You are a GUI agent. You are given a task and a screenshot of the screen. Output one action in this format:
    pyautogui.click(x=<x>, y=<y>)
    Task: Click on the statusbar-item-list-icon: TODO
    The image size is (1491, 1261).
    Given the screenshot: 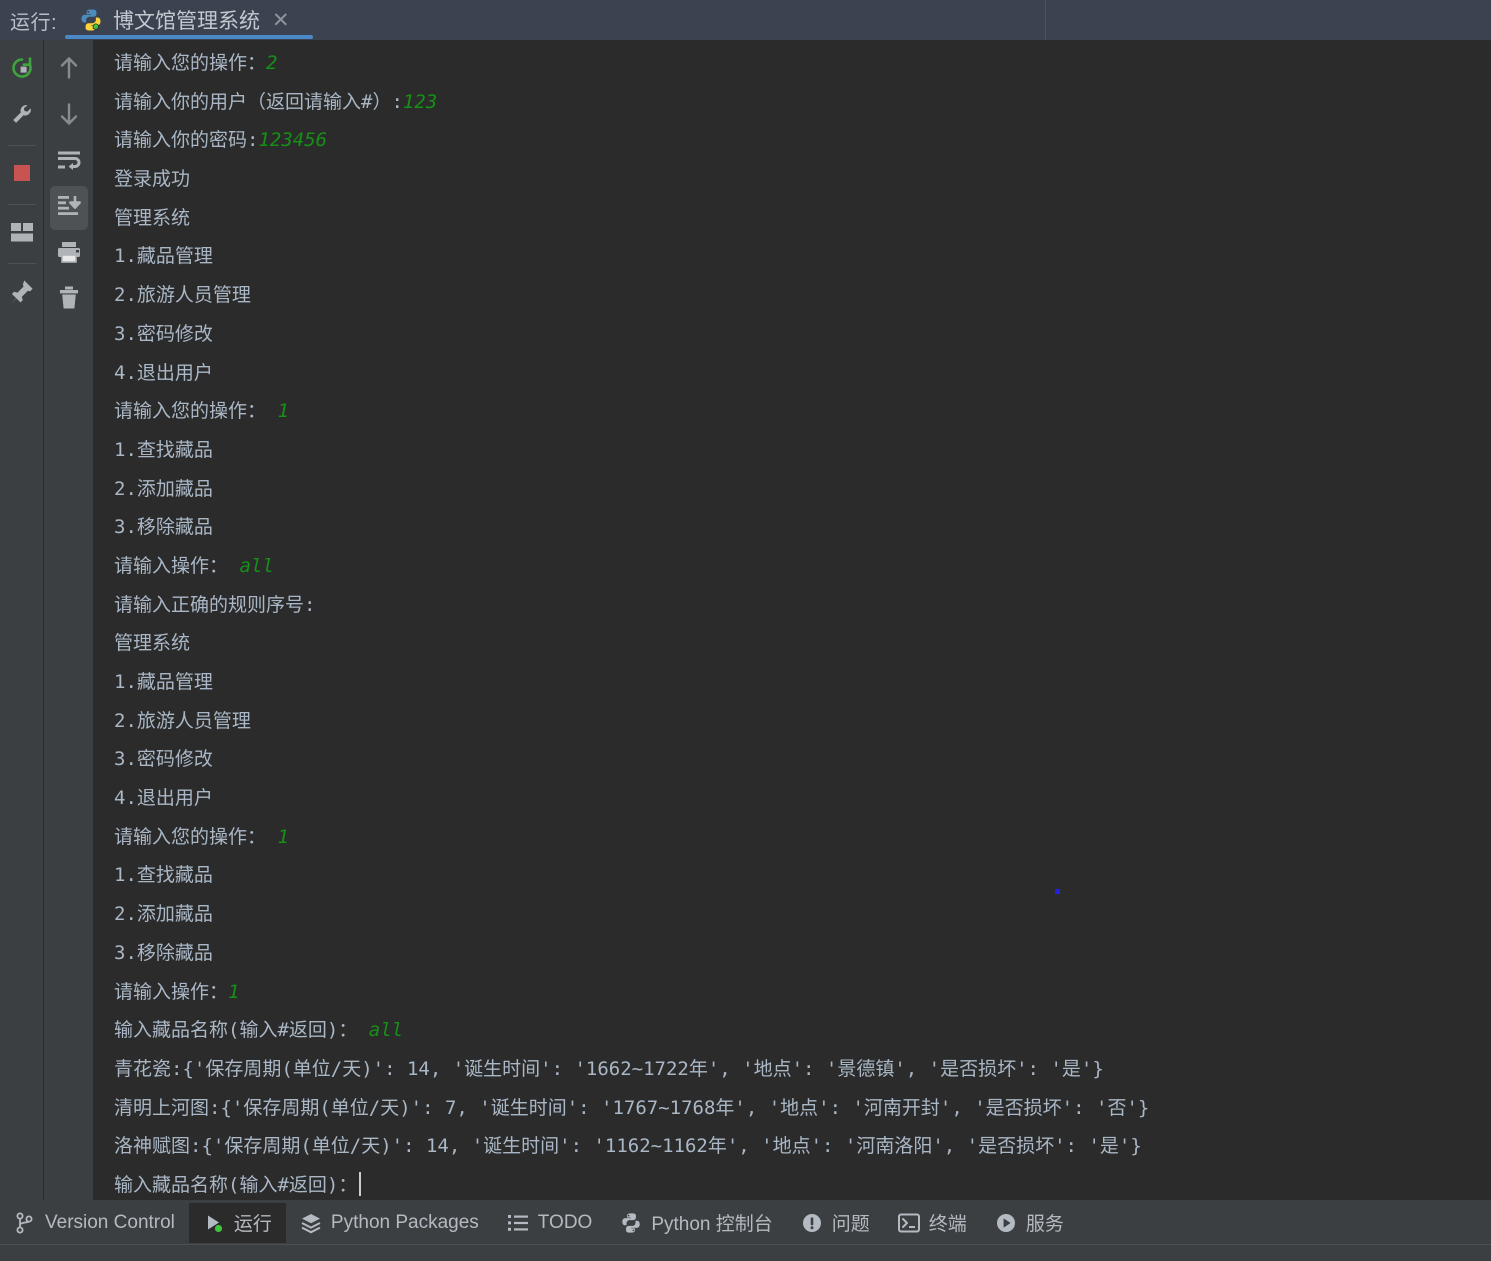 What is the action you would take?
    pyautogui.click(x=550, y=1223)
    